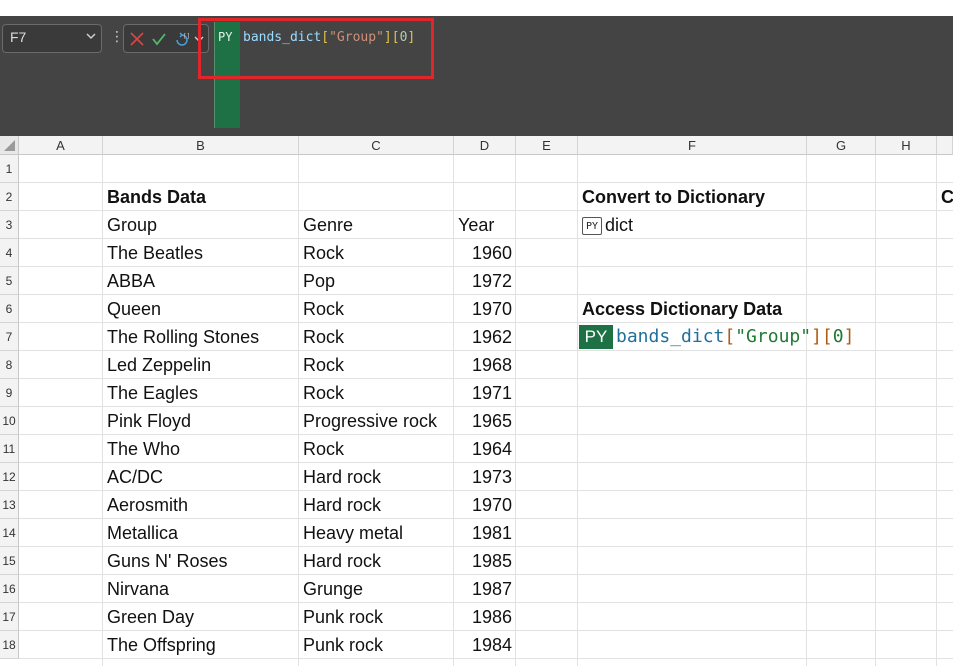  I want to click on band-year-cell: 1968, so click(485, 365).